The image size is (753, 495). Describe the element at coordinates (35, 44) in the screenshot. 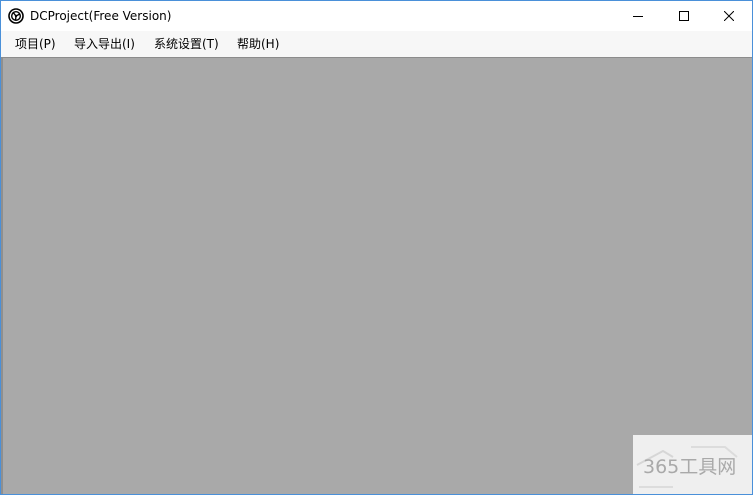

I see `menu-project: 项目(P)` at that location.